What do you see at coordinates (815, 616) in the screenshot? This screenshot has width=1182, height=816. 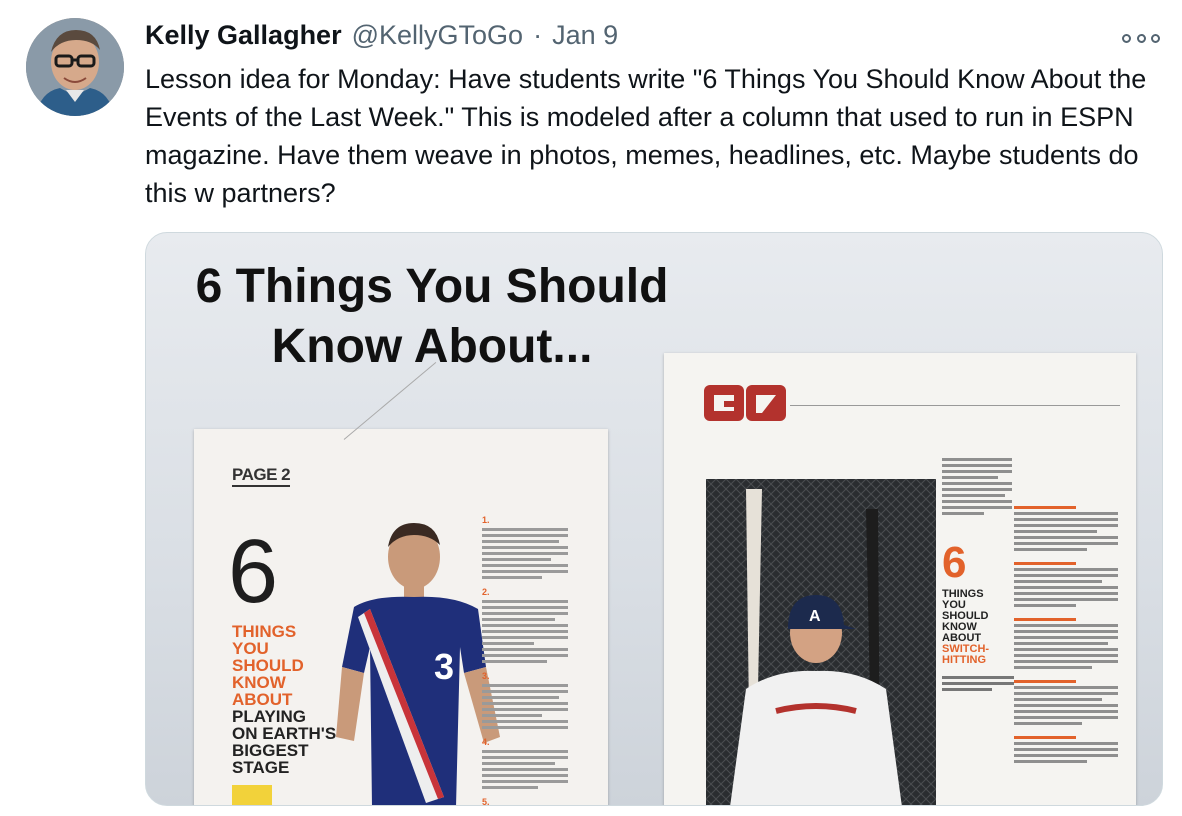 I see `cap-letter: A` at bounding box center [815, 616].